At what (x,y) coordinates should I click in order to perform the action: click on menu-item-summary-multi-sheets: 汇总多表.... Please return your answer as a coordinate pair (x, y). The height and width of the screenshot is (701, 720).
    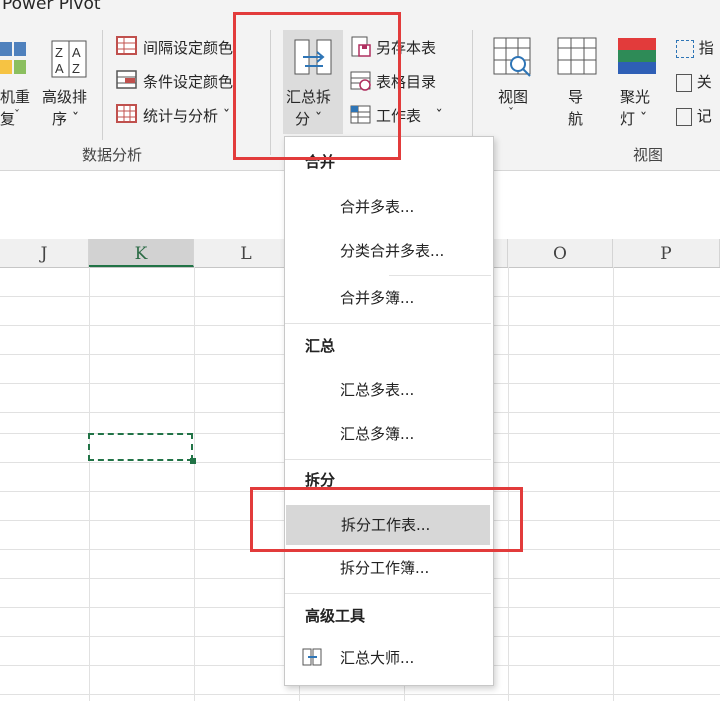
    Looking at the image, I should click on (388, 390).